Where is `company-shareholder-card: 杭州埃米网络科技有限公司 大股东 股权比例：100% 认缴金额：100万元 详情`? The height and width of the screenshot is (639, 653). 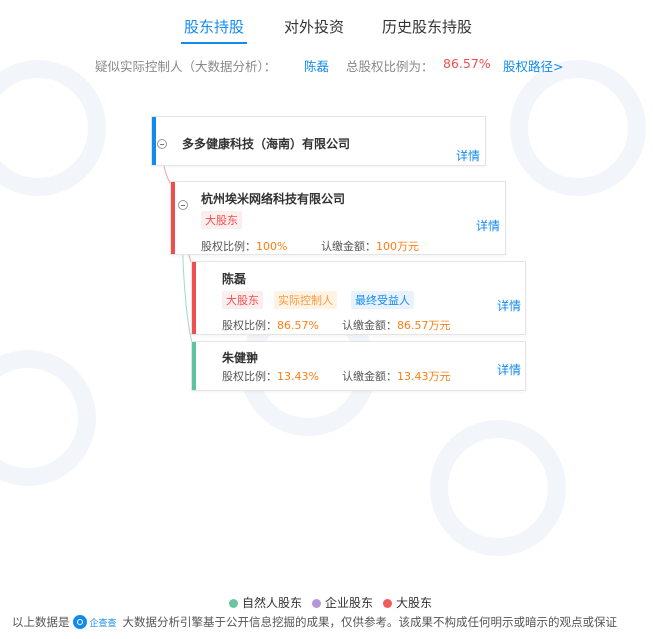
company-shareholder-card: 杭州埃米网络科技有限公司 大股东 股权比例：100% 认缴金额：100万元 详情 is located at coordinates (338, 218).